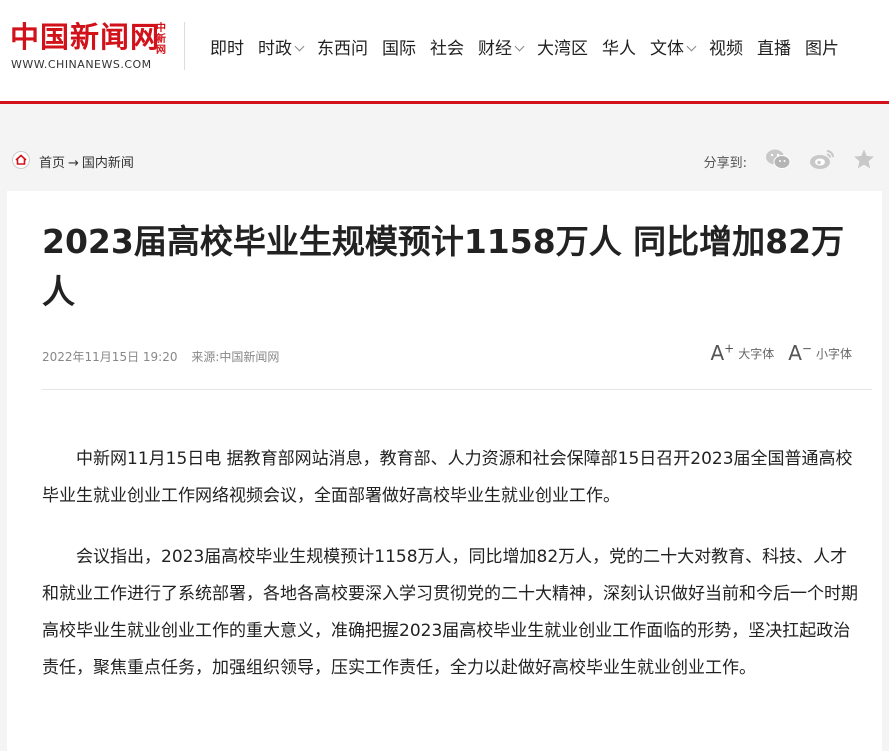 The height and width of the screenshot is (751, 889). Describe the element at coordinates (722, 353) in the screenshot. I see `font-large-icon: A+` at that location.